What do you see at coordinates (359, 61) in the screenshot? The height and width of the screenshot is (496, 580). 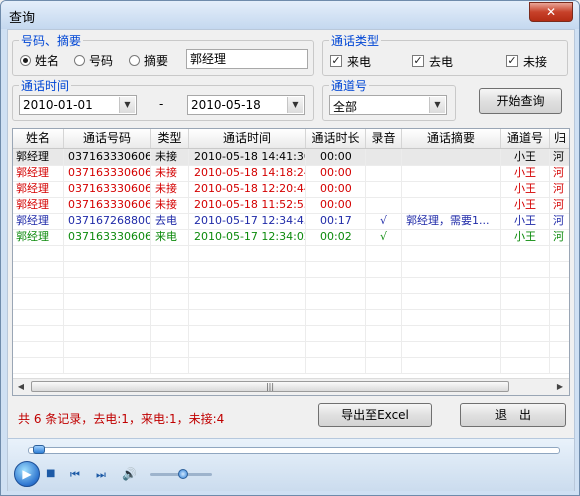 I see `check-incoming-label: 来电` at bounding box center [359, 61].